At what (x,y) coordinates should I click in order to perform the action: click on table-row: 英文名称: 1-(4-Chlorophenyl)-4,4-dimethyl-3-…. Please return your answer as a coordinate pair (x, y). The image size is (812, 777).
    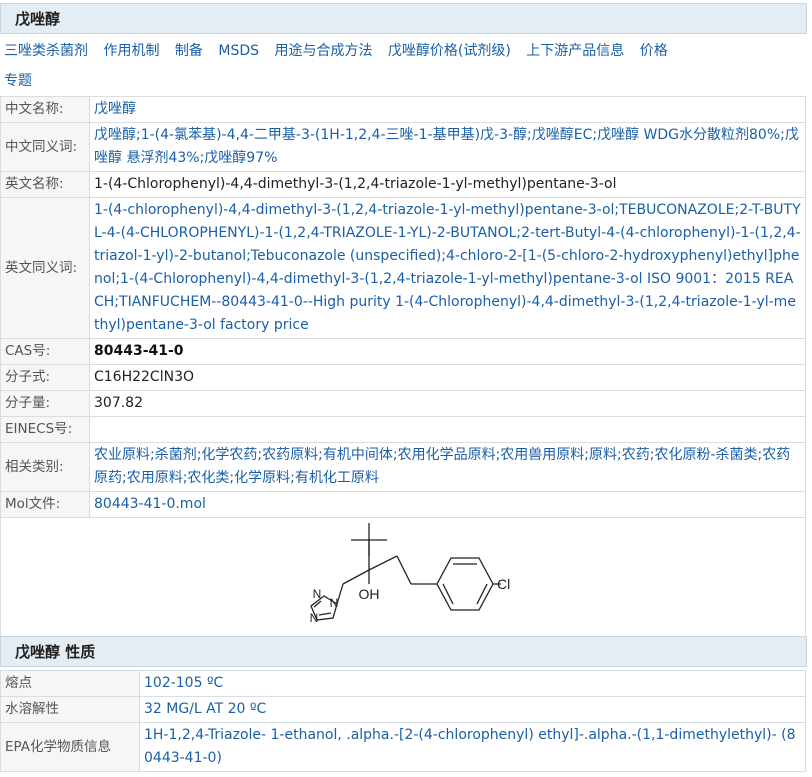
    Looking at the image, I should click on (403, 184).